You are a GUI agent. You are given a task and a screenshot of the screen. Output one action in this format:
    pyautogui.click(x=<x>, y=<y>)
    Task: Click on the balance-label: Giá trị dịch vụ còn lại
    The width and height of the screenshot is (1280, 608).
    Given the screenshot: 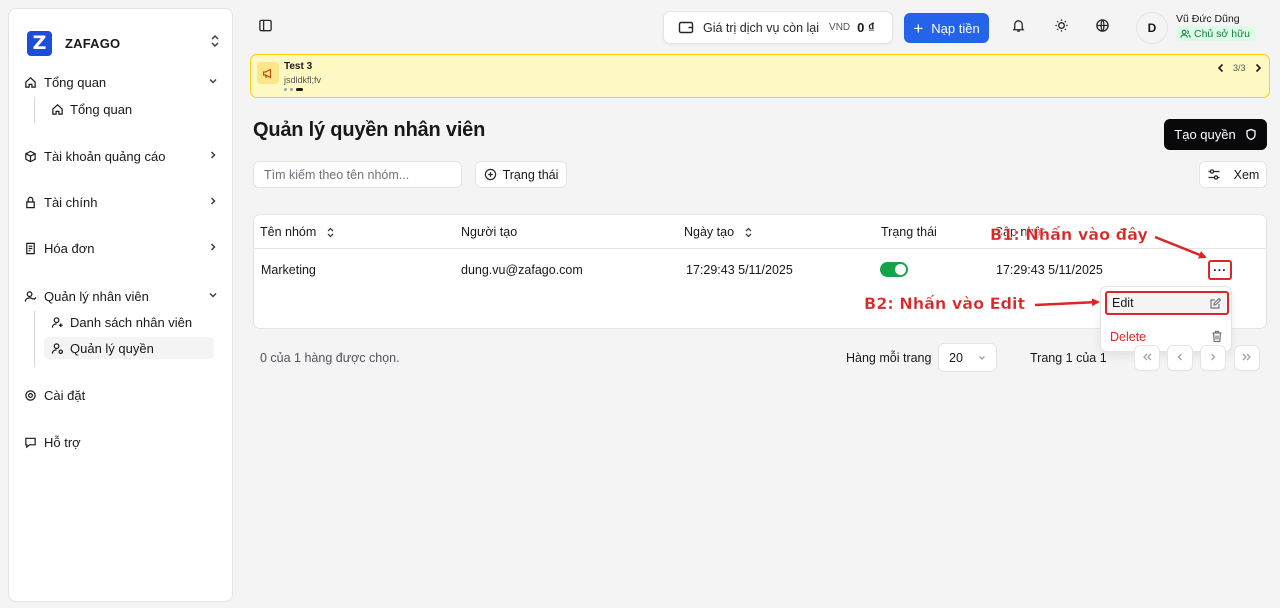 What is the action you would take?
    pyautogui.click(x=761, y=27)
    